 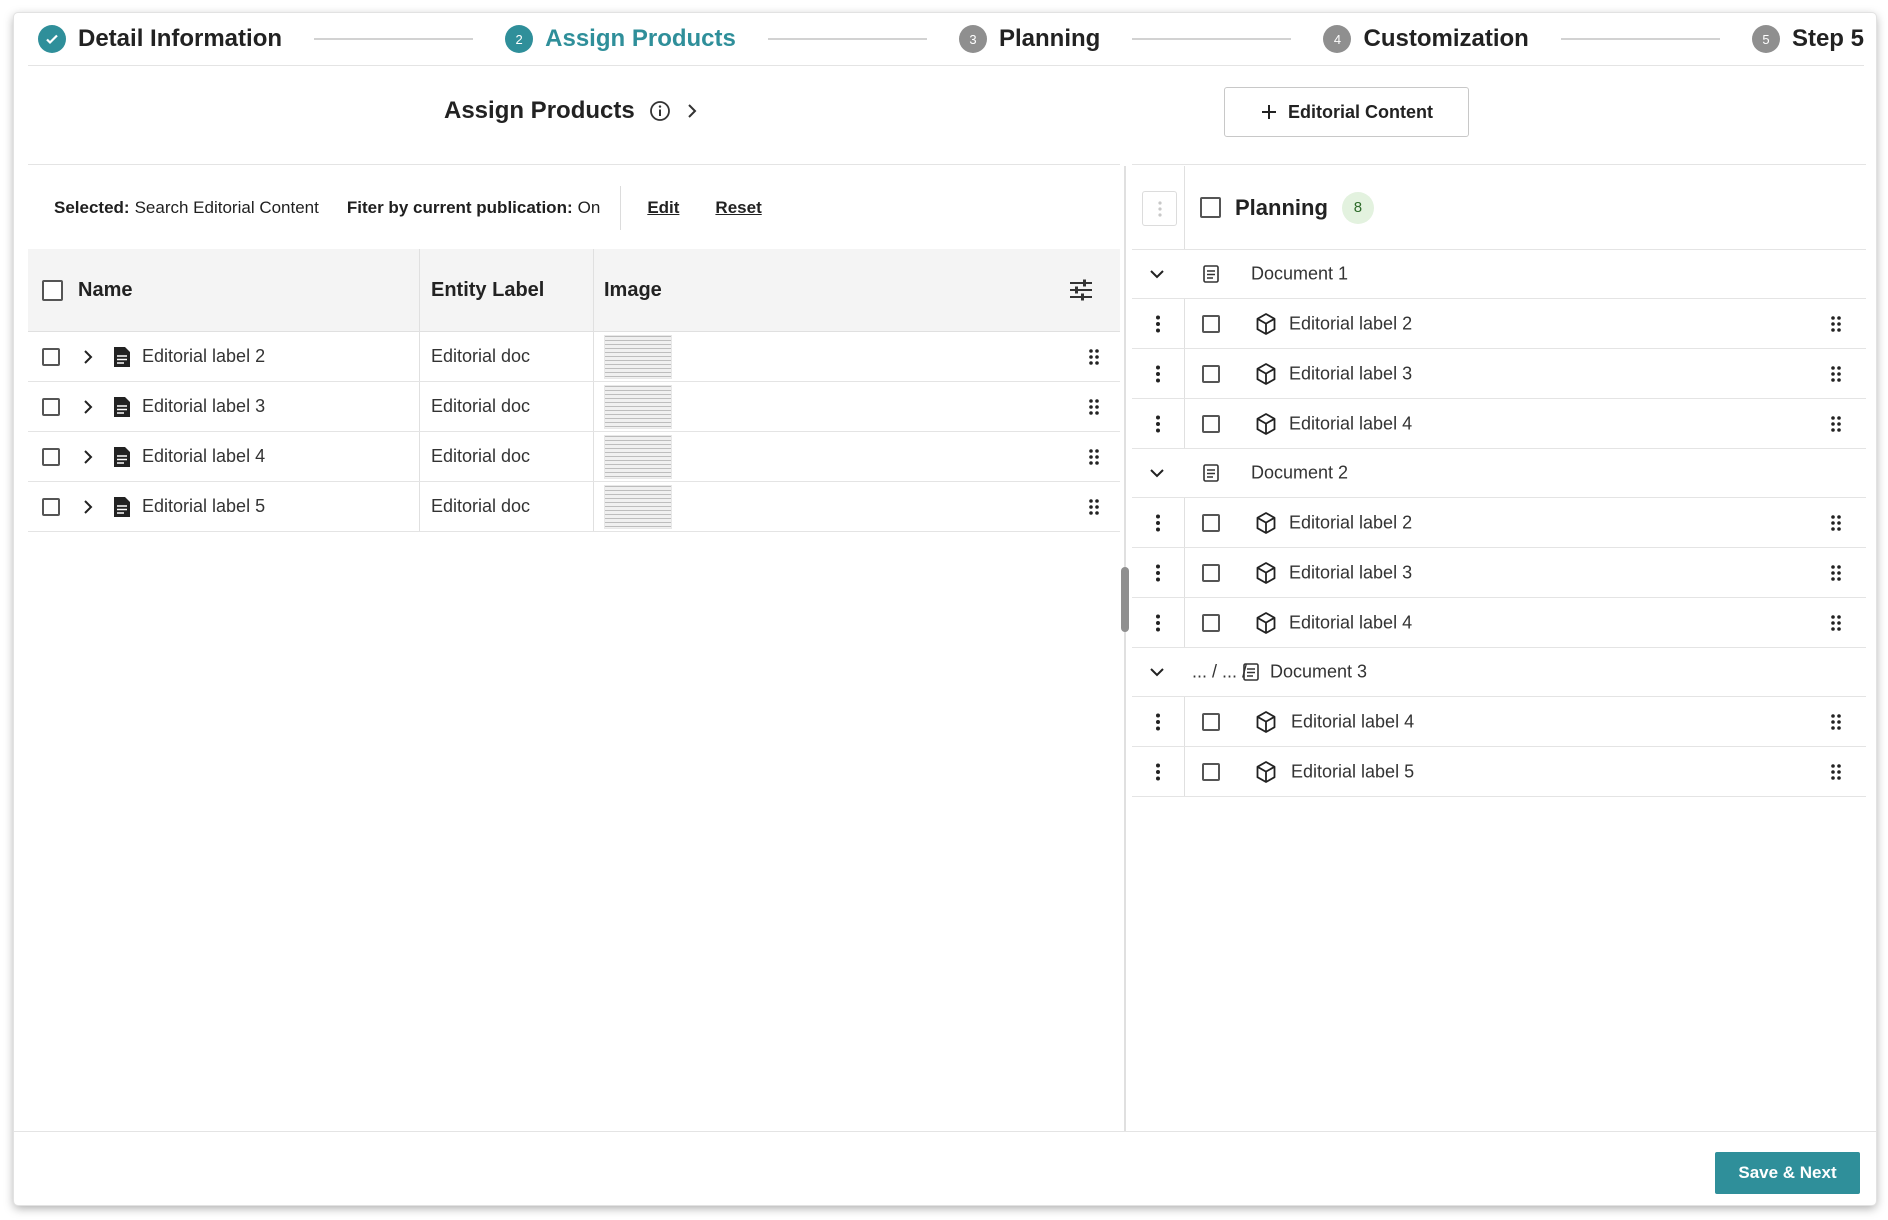 What do you see at coordinates (1029, 39) in the screenshot?
I see `step-planning: 3 Planning` at bounding box center [1029, 39].